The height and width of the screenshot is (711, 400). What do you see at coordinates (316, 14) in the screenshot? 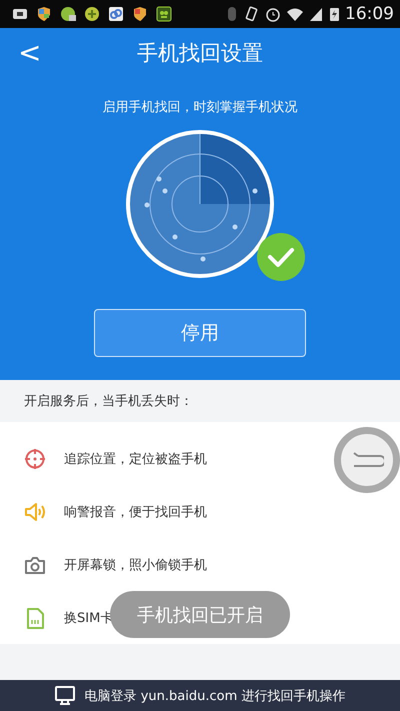
I see `signal-icon` at bounding box center [316, 14].